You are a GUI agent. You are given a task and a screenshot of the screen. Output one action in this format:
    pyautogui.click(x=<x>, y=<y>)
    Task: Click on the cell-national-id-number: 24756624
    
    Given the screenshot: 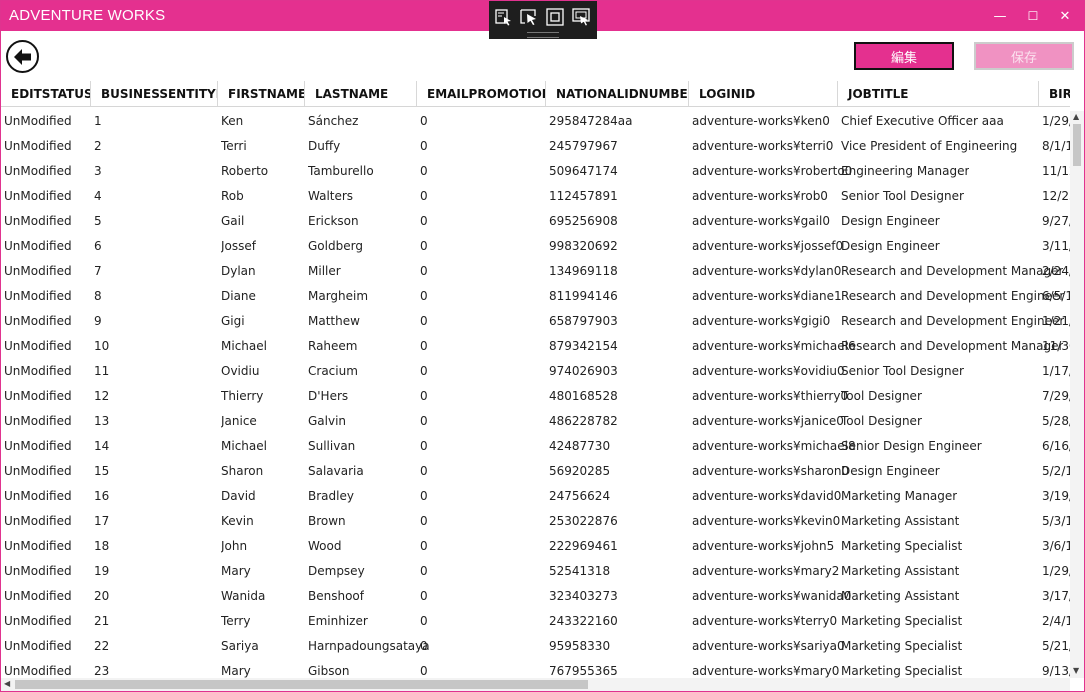 What is the action you would take?
    pyautogui.click(x=580, y=496)
    